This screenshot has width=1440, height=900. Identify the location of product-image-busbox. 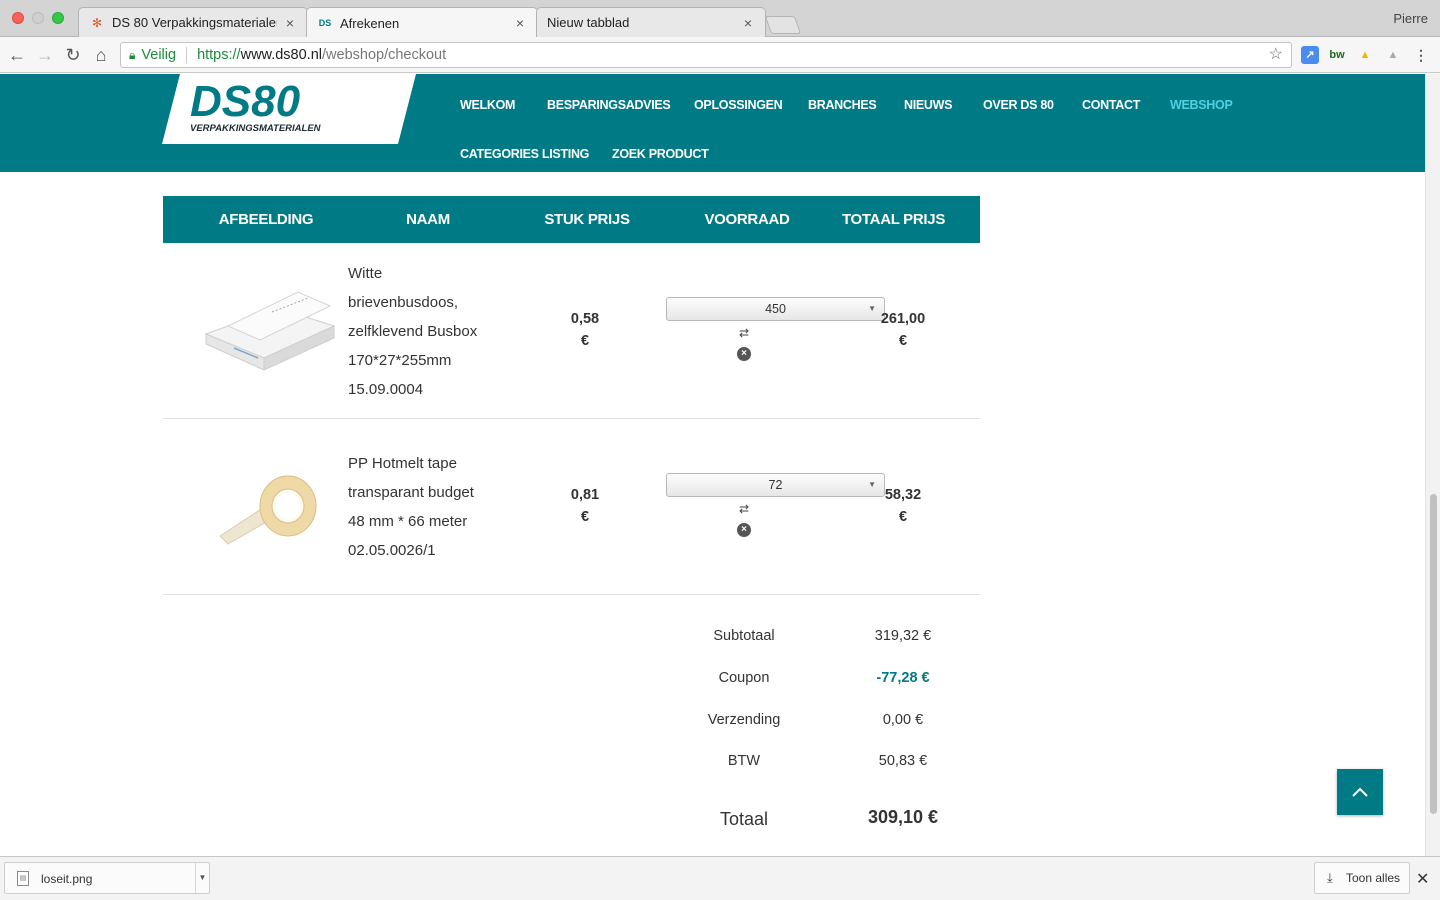
(268, 331).